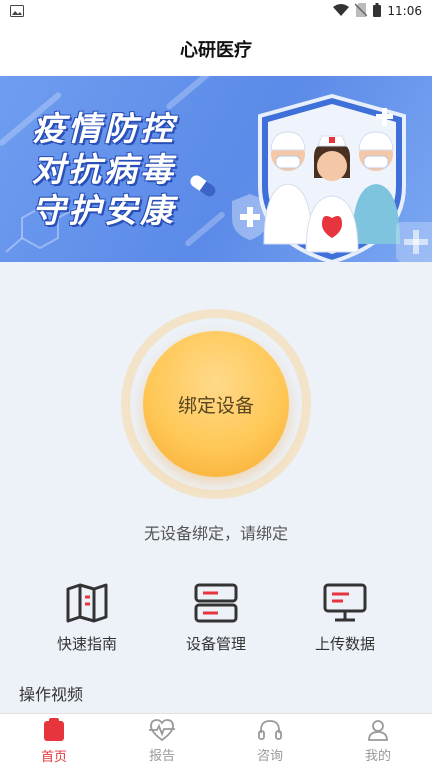 The width and height of the screenshot is (432, 768). I want to click on operation-video-title: 操作视频, so click(51, 694).